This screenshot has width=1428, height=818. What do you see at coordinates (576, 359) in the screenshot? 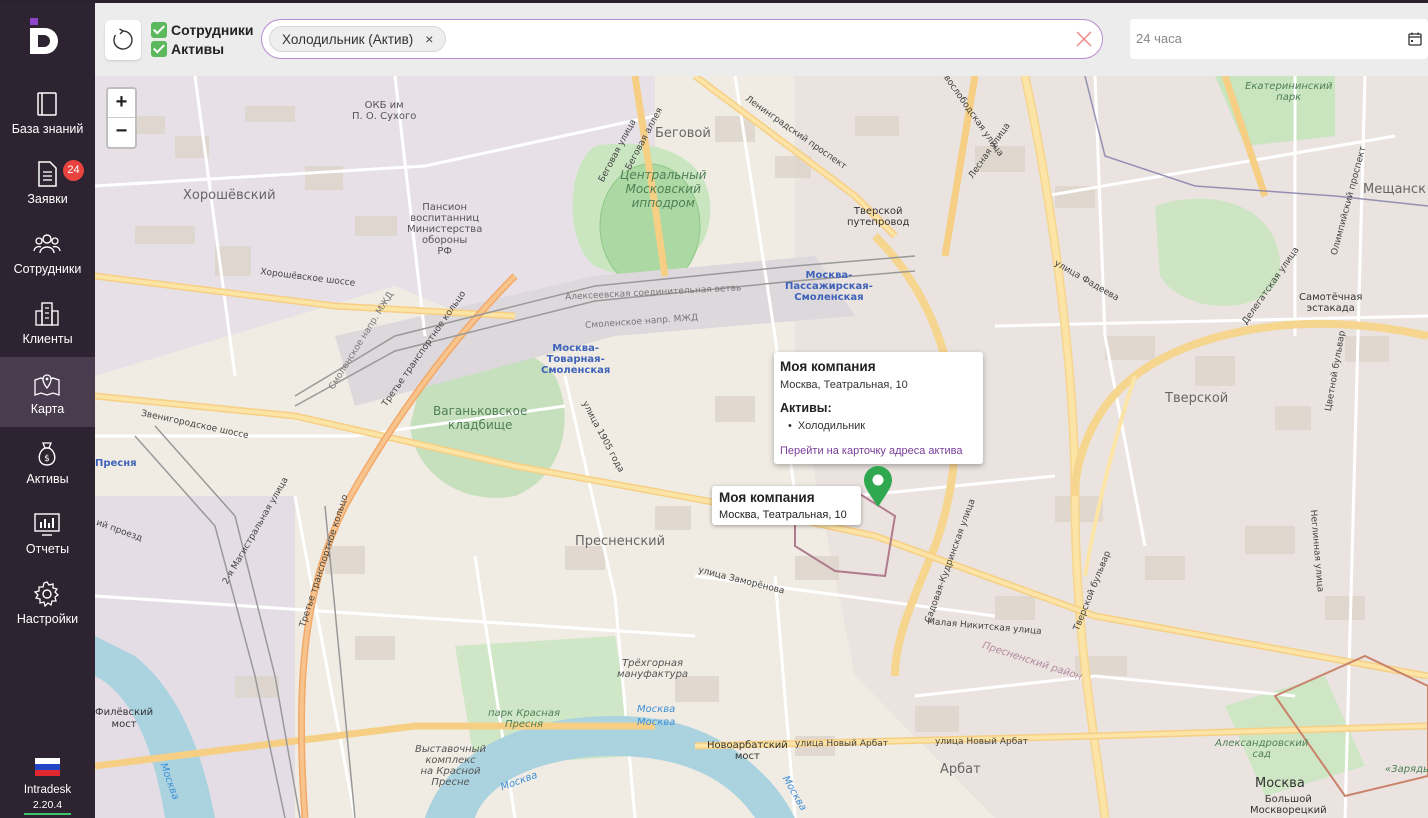
I see `map-label: Москва- Товарная- Смоленская` at bounding box center [576, 359].